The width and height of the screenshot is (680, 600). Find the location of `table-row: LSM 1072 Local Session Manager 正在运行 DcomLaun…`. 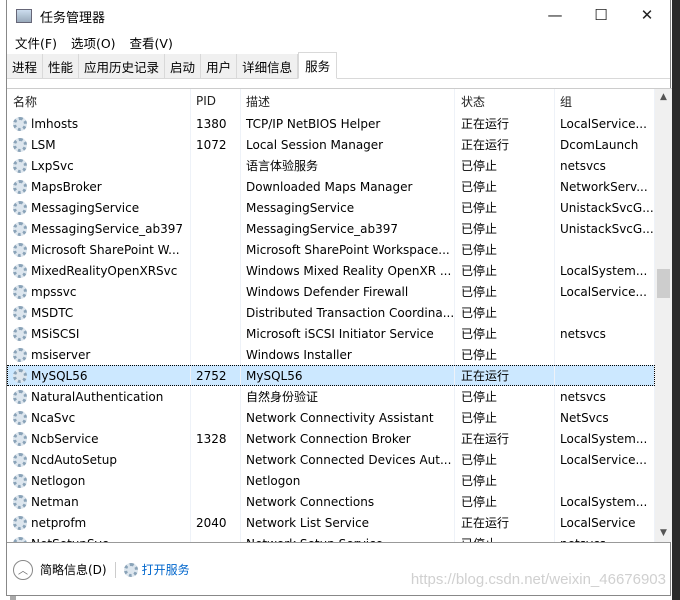

table-row: LSM 1072 Local Session Manager 正在运行 DcomLaun… is located at coordinates (331, 144).